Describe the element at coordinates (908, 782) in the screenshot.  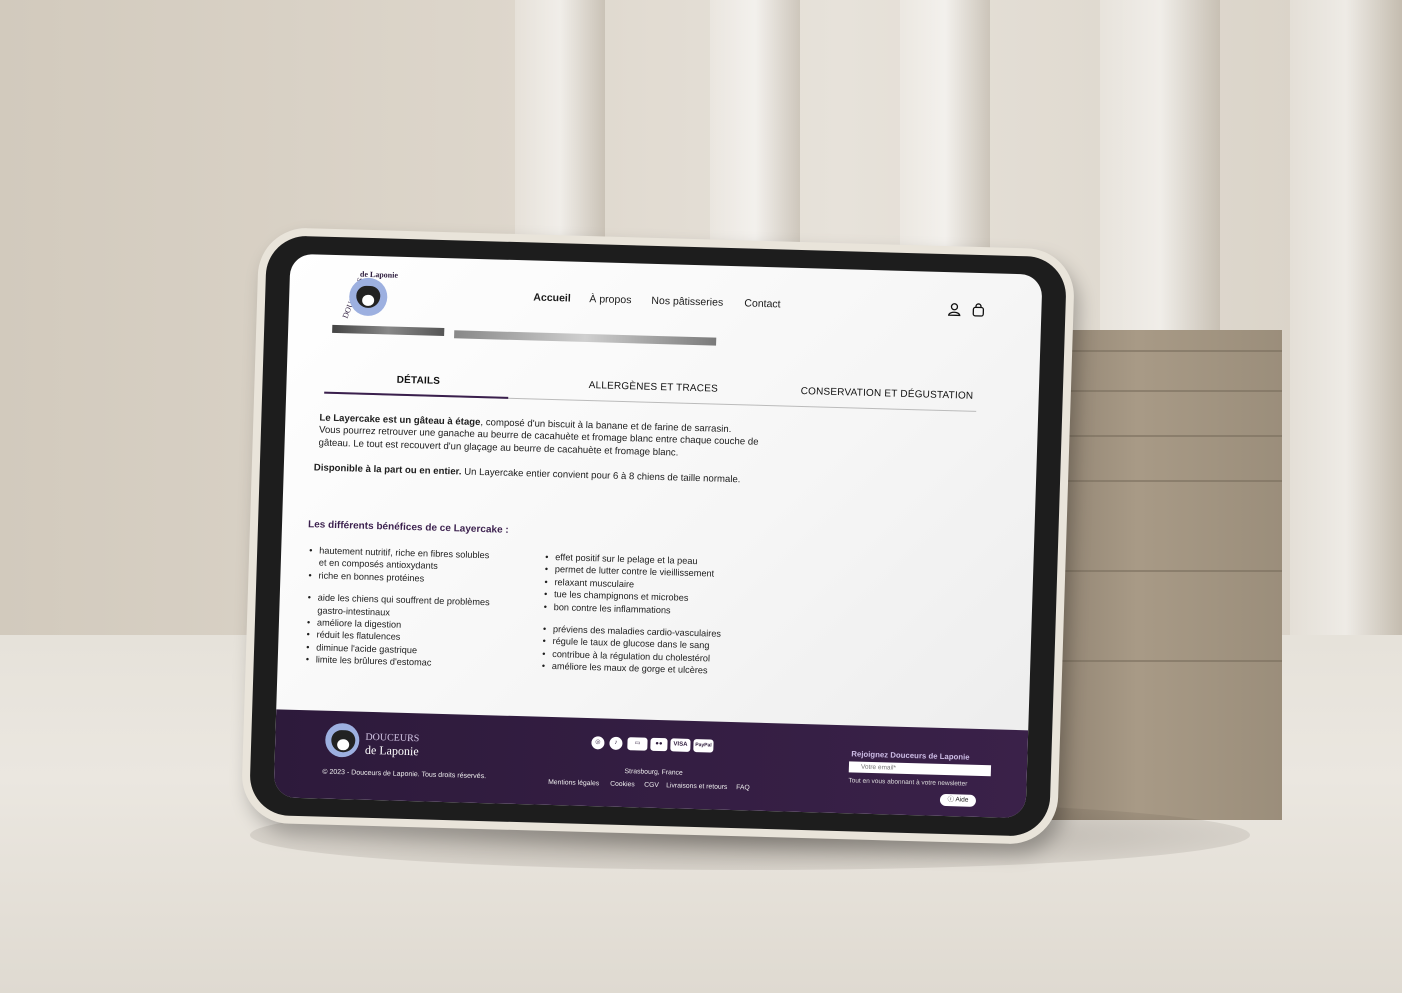
I see `newsletter-note: Tout en vous abonnant à votre newsletter` at that location.